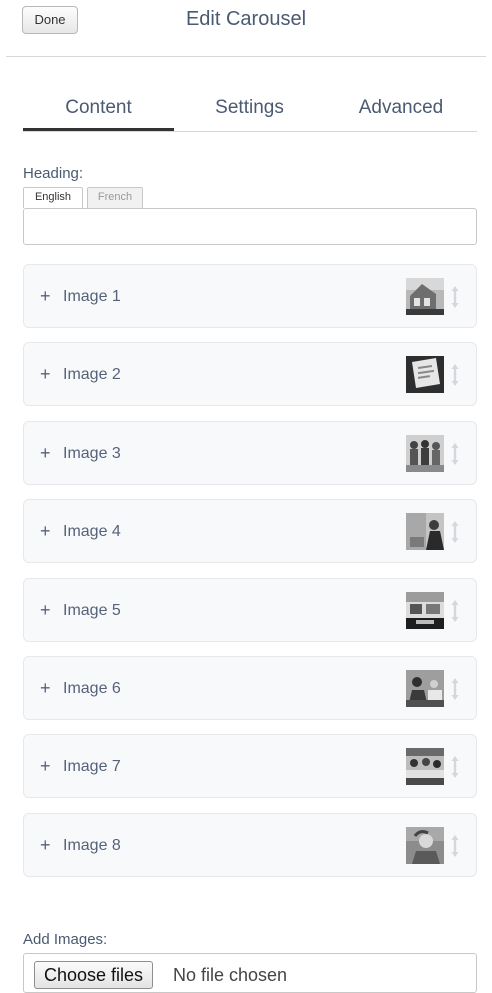 The width and height of the screenshot is (492, 993). What do you see at coordinates (250, 226) in the screenshot?
I see `heading-input` at bounding box center [250, 226].